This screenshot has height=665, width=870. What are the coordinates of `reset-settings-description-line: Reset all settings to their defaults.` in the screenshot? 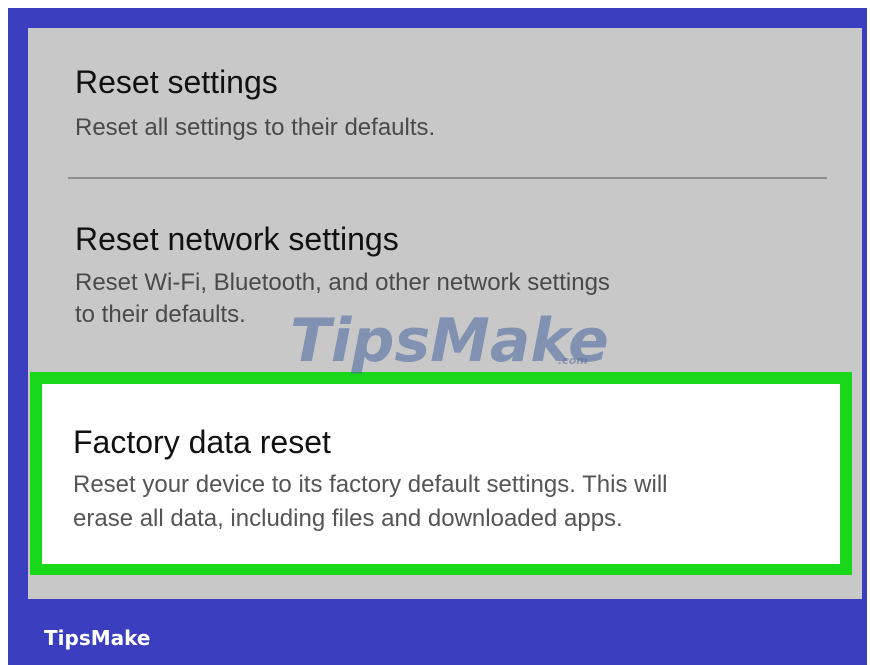 It's located at (255, 127).